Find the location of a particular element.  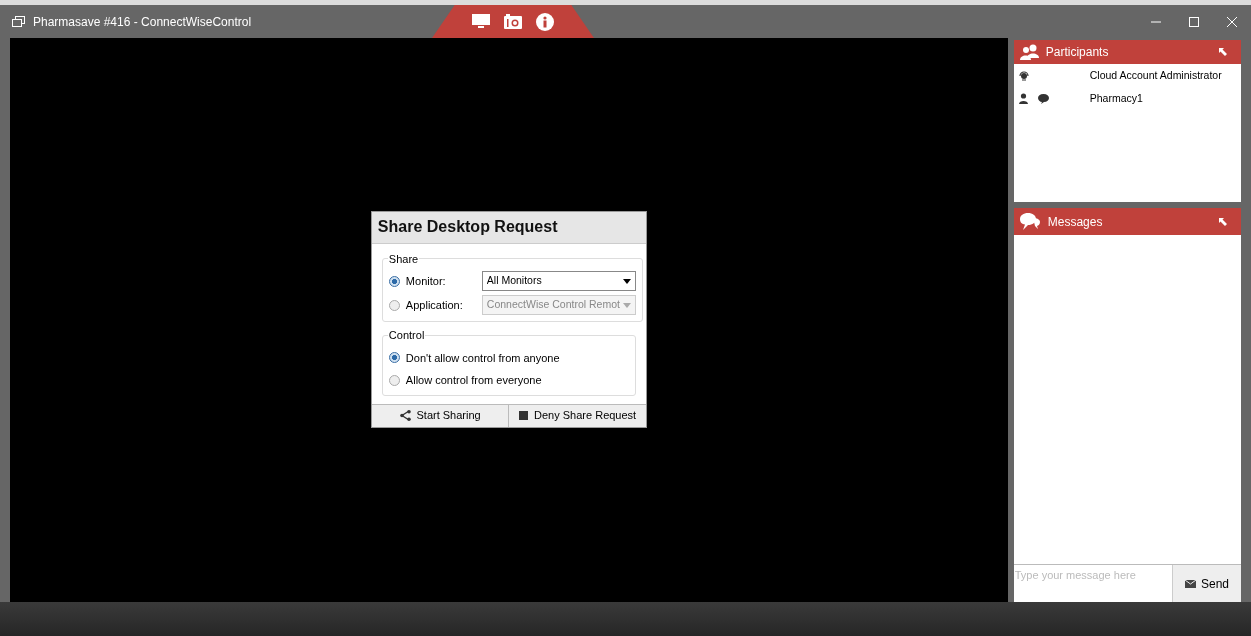

close-icon is located at coordinates (1232, 21).